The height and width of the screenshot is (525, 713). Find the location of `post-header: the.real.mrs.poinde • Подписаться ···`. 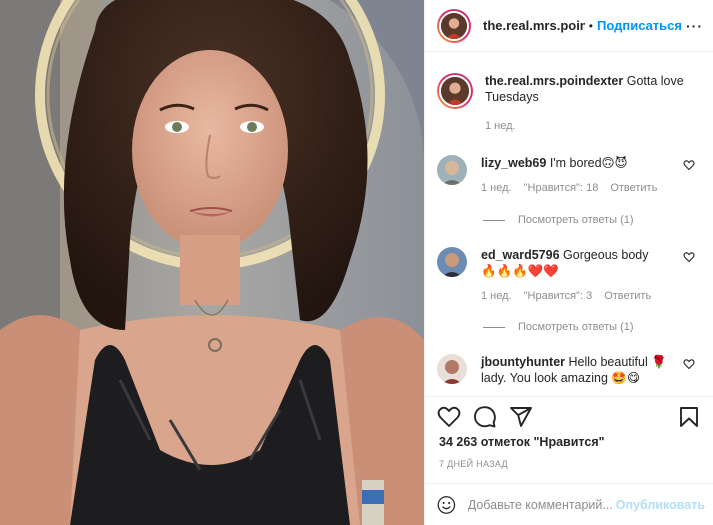

post-header: the.real.mrs.poinde • Подписаться ··· is located at coordinates (569, 26).